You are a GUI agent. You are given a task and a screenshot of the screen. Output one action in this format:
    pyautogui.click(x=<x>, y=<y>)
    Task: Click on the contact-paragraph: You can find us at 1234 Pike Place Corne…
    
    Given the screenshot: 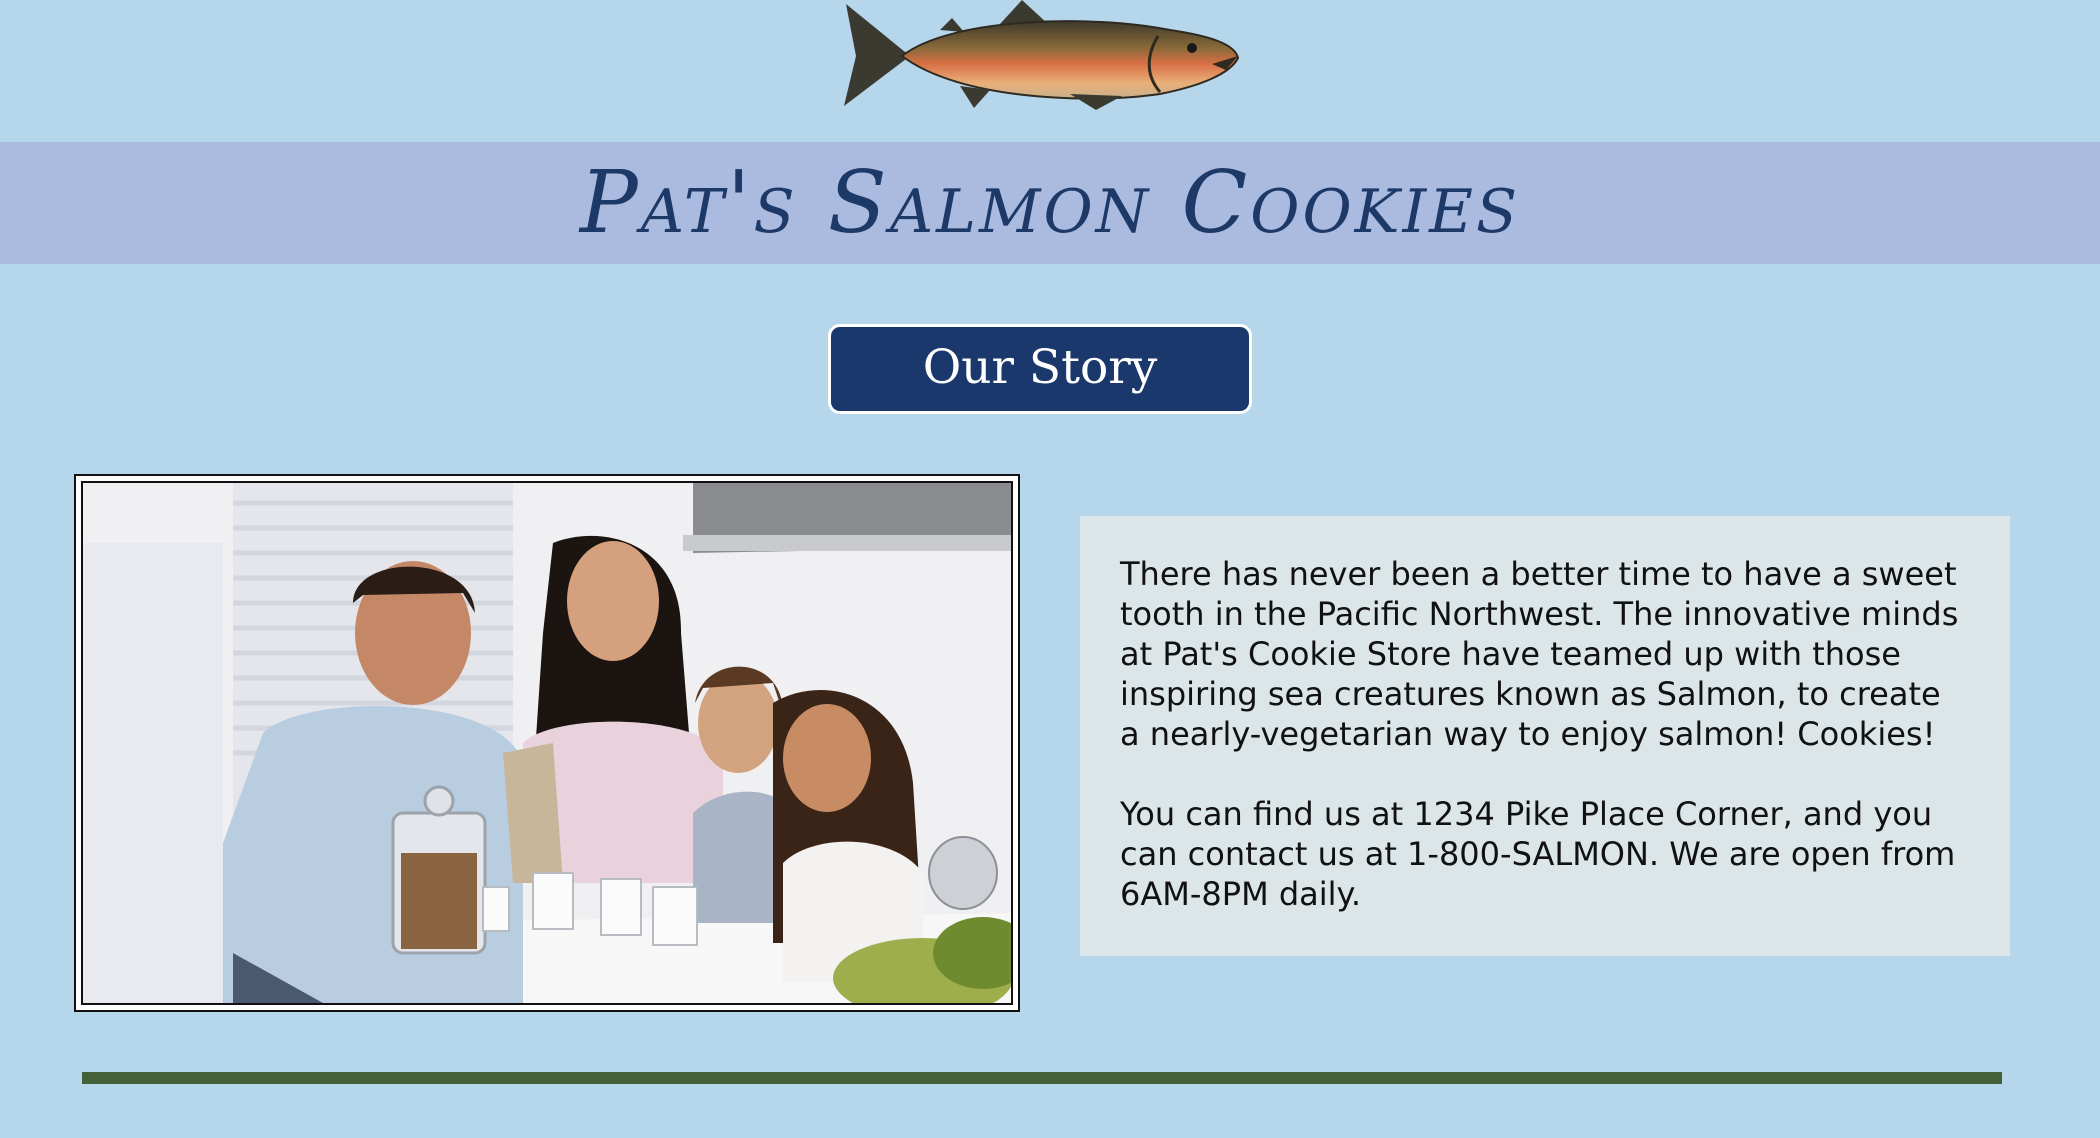 What is the action you would take?
    pyautogui.click(x=1538, y=854)
    